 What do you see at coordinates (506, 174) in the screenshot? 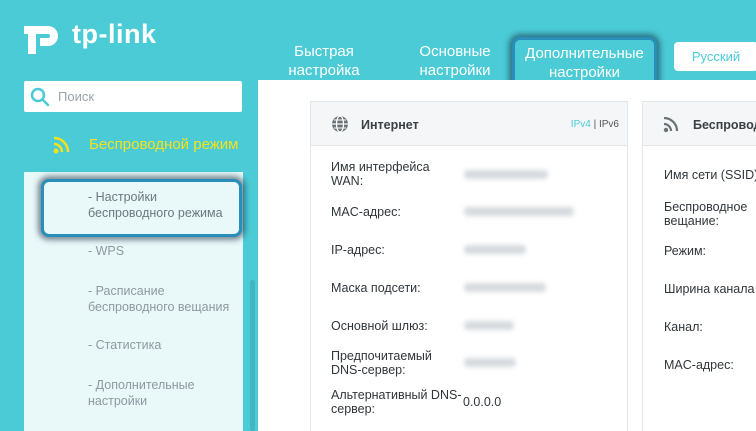
I see `wan-interface-value` at bounding box center [506, 174].